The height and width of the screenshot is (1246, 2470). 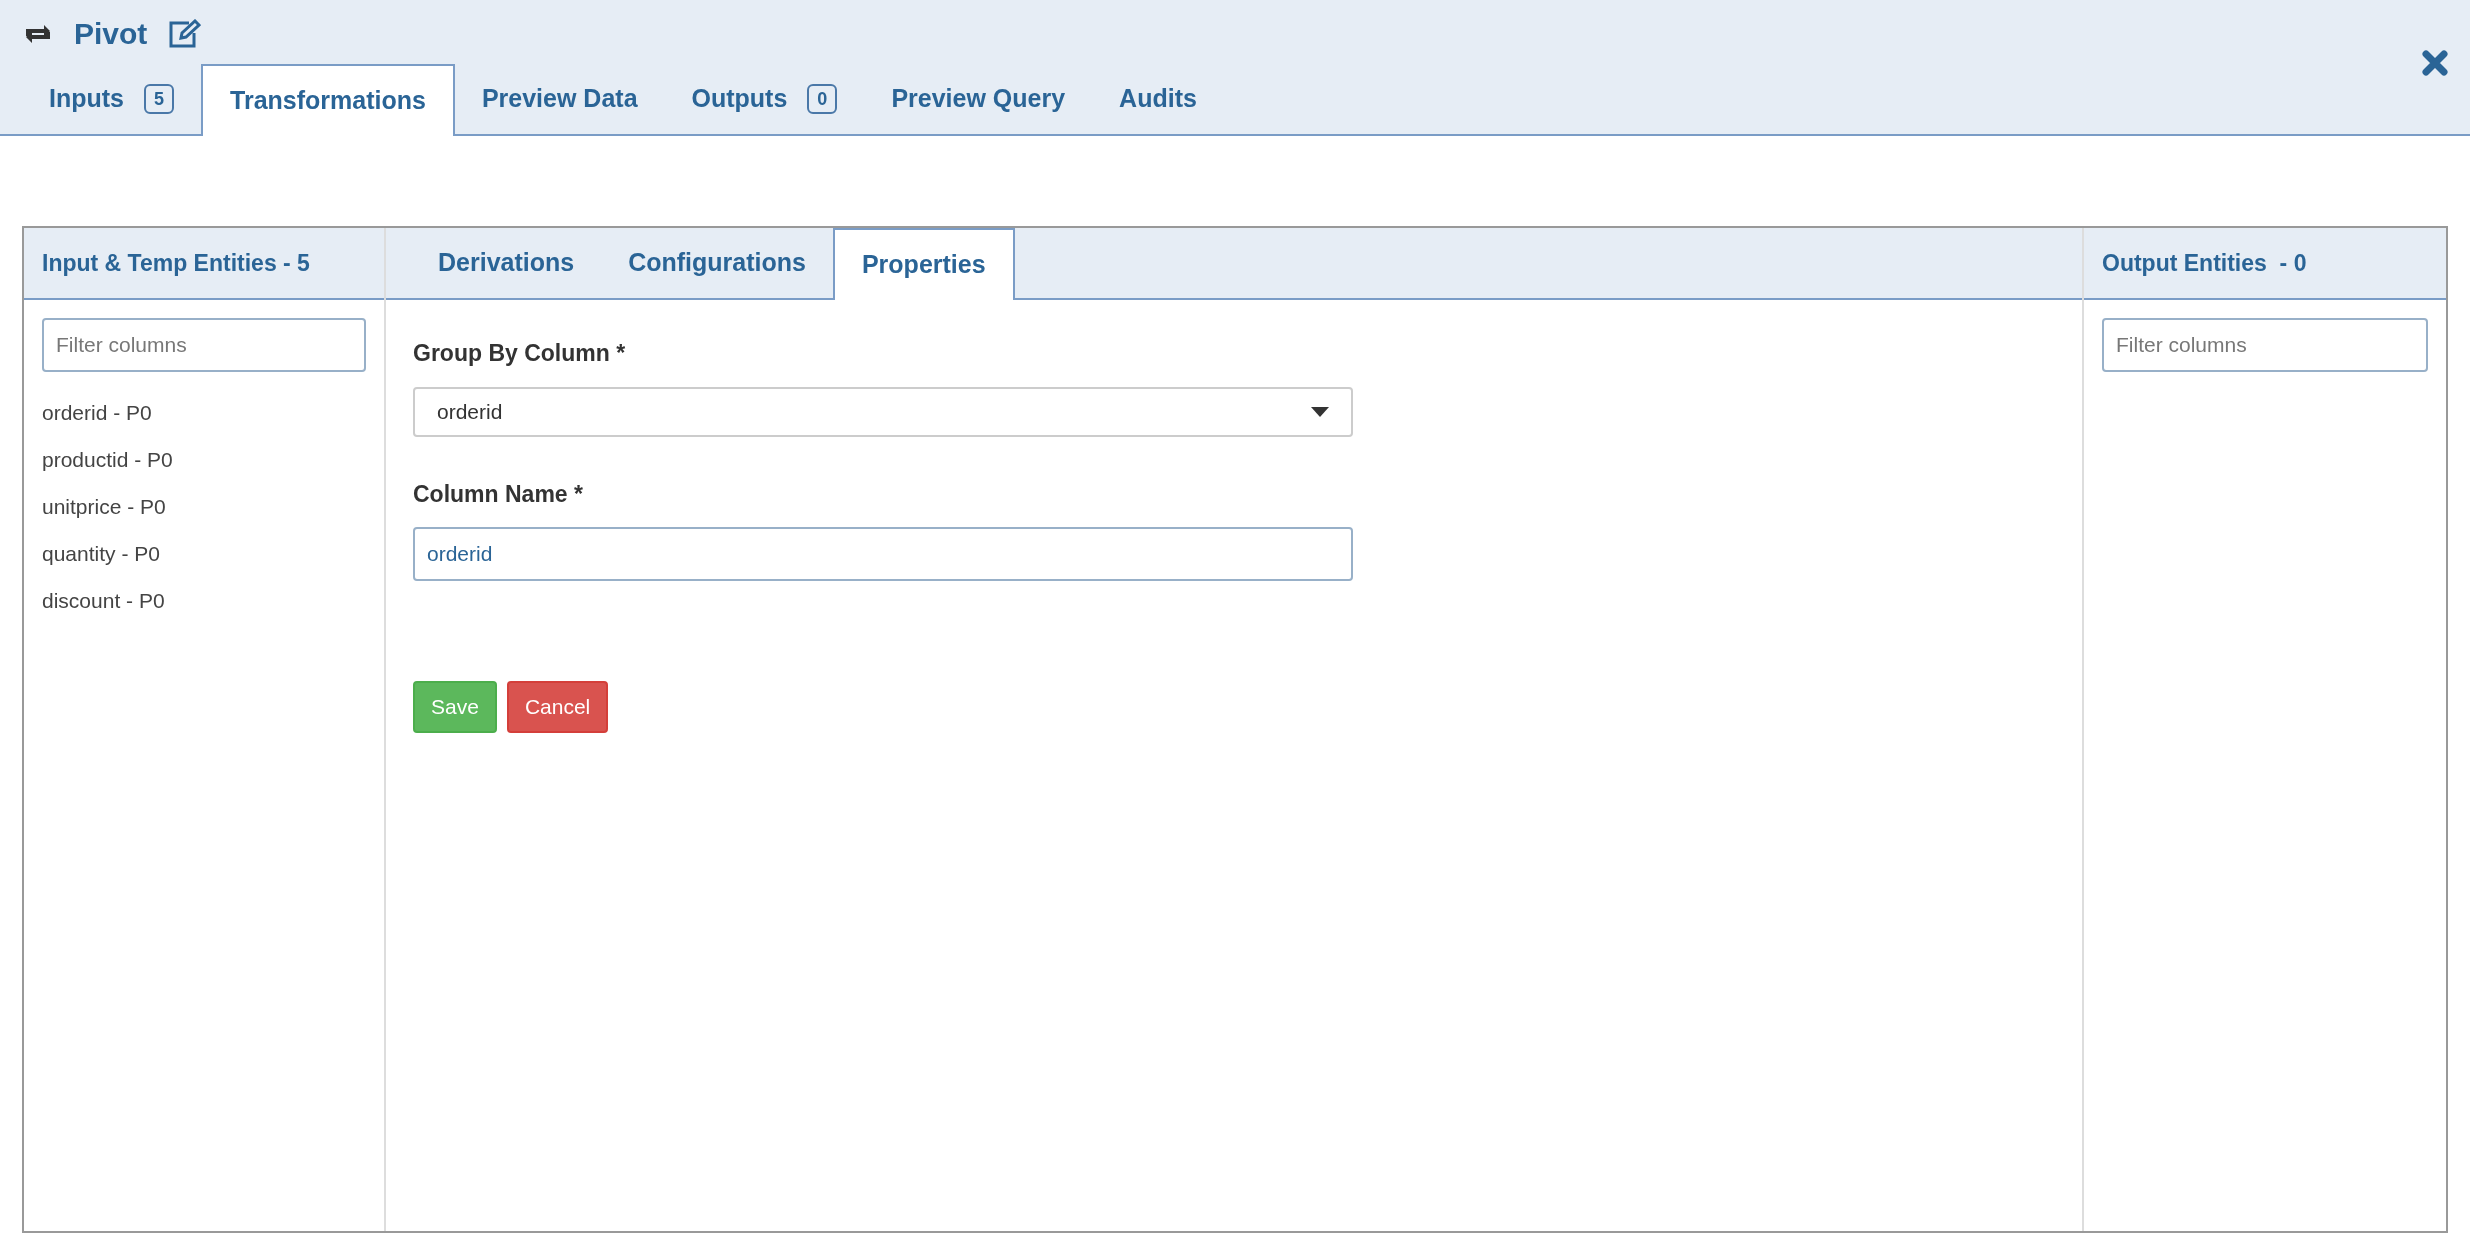 What do you see at coordinates (204, 412) in the screenshot?
I see `column-item: orderid - P0` at bounding box center [204, 412].